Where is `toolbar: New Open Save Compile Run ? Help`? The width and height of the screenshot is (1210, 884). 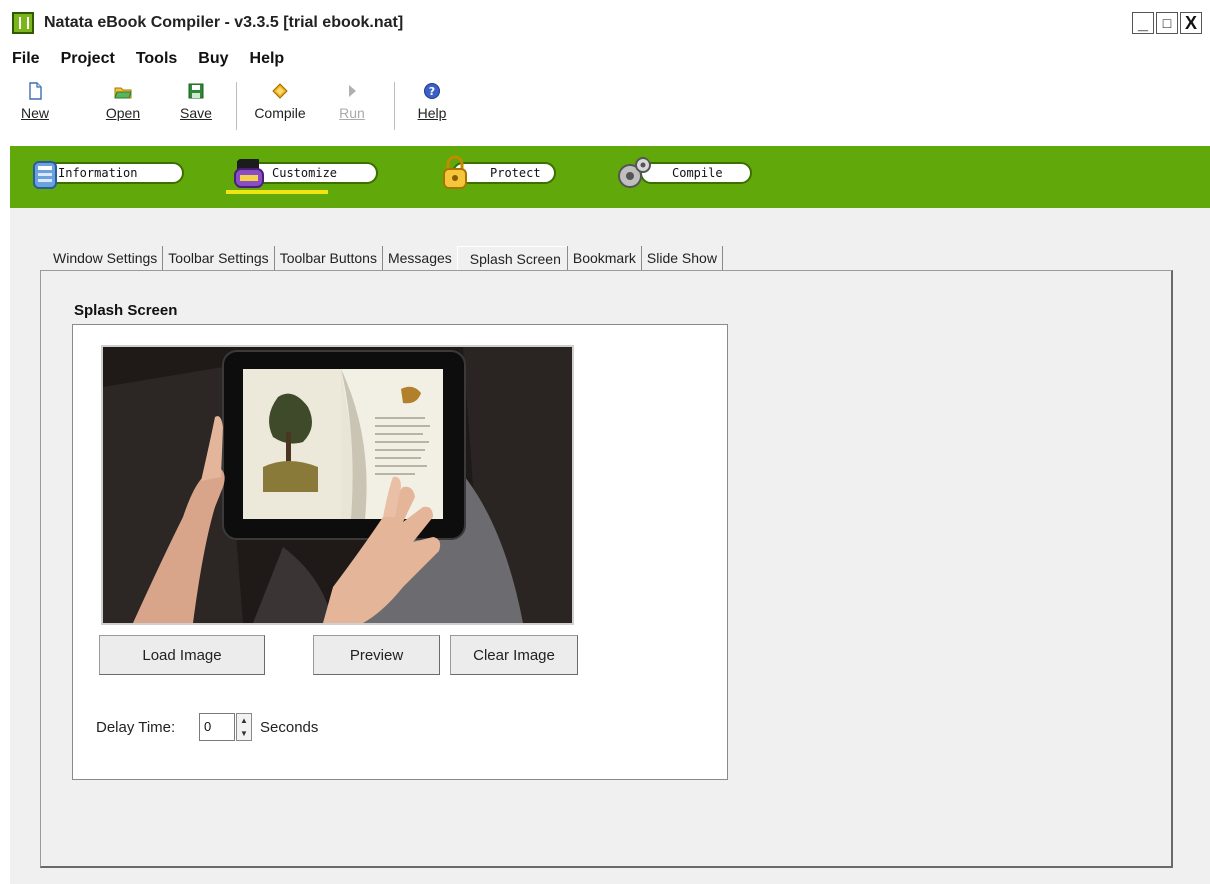 toolbar: New Open Save Compile Run ? Help is located at coordinates (605, 107).